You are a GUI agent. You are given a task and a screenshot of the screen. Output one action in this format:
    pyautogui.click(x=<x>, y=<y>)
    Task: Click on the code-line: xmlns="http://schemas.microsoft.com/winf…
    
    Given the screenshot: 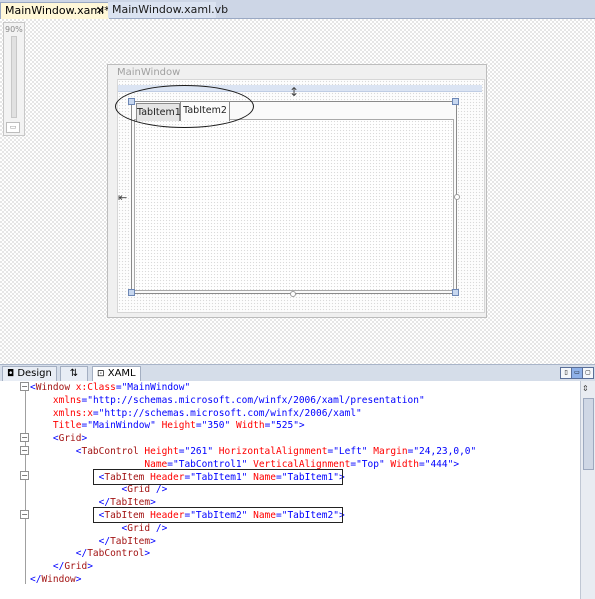 What is the action you would take?
    pyautogui.click(x=227, y=401)
    